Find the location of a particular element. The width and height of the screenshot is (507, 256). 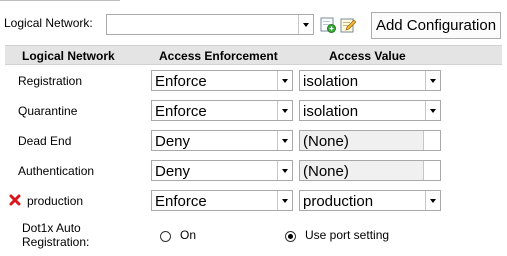

access-value-select-production: production is located at coordinates (370, 200).